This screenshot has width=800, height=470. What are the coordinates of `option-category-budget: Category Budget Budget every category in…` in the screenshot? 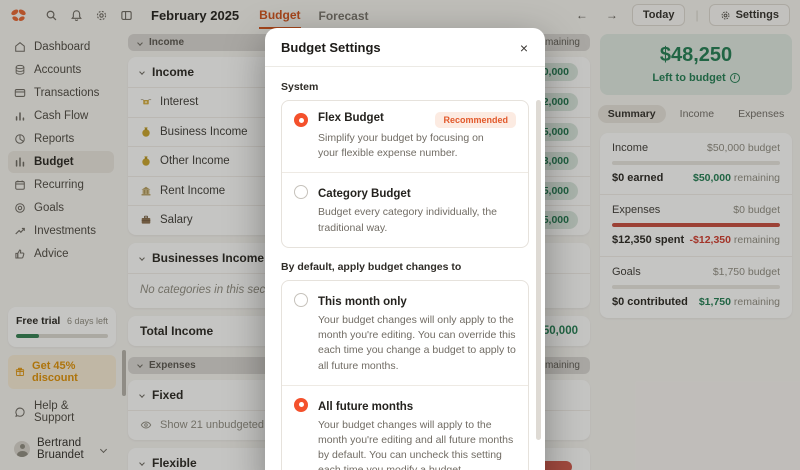 It's located at (405, 209).